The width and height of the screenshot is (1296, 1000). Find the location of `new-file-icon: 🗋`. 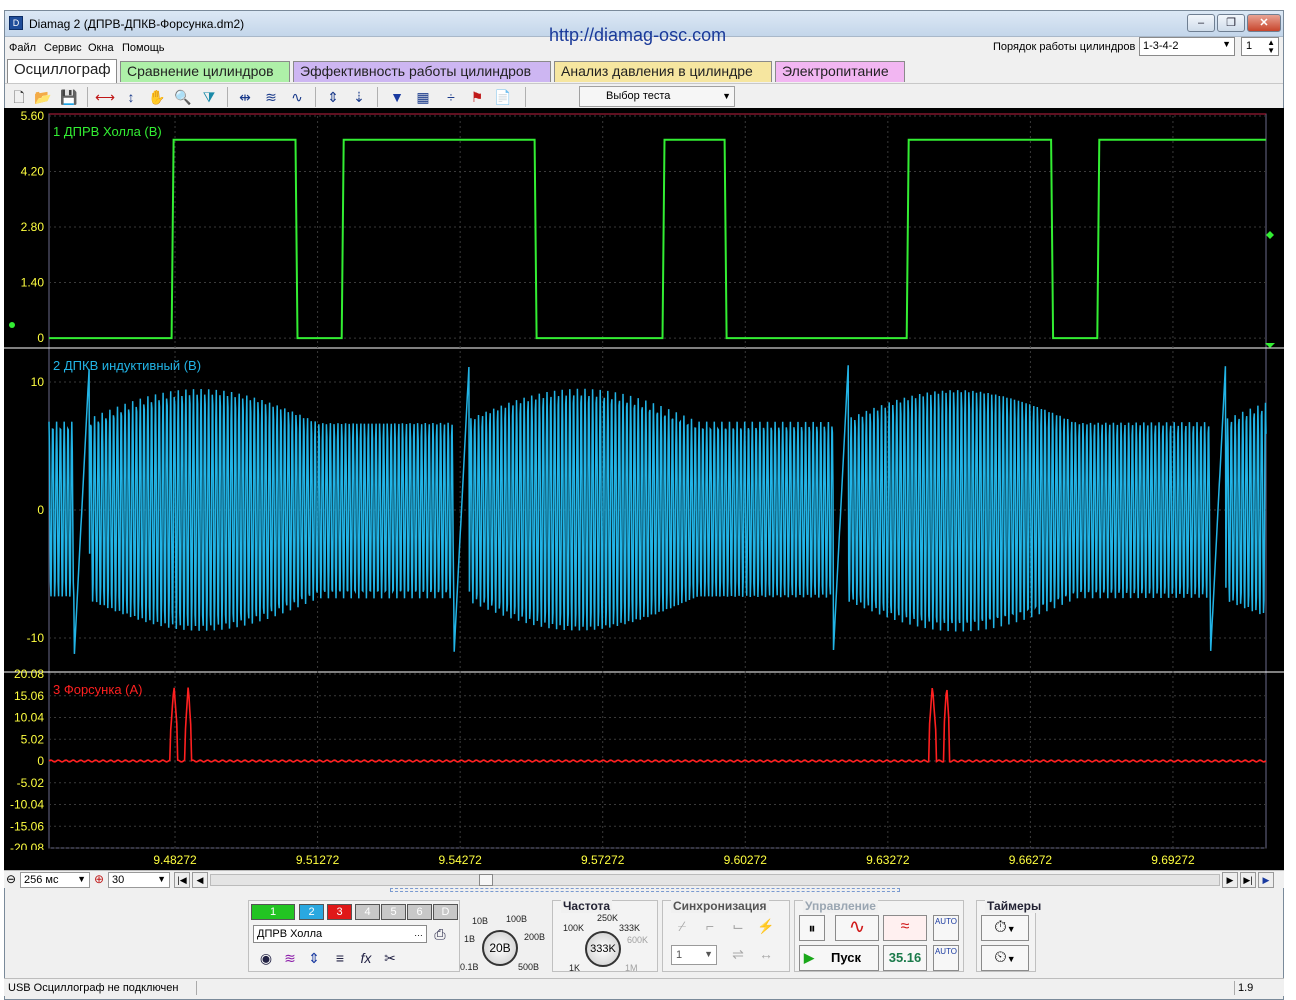

new-file-icon: 🗋 is located at coordinates (19, 97).